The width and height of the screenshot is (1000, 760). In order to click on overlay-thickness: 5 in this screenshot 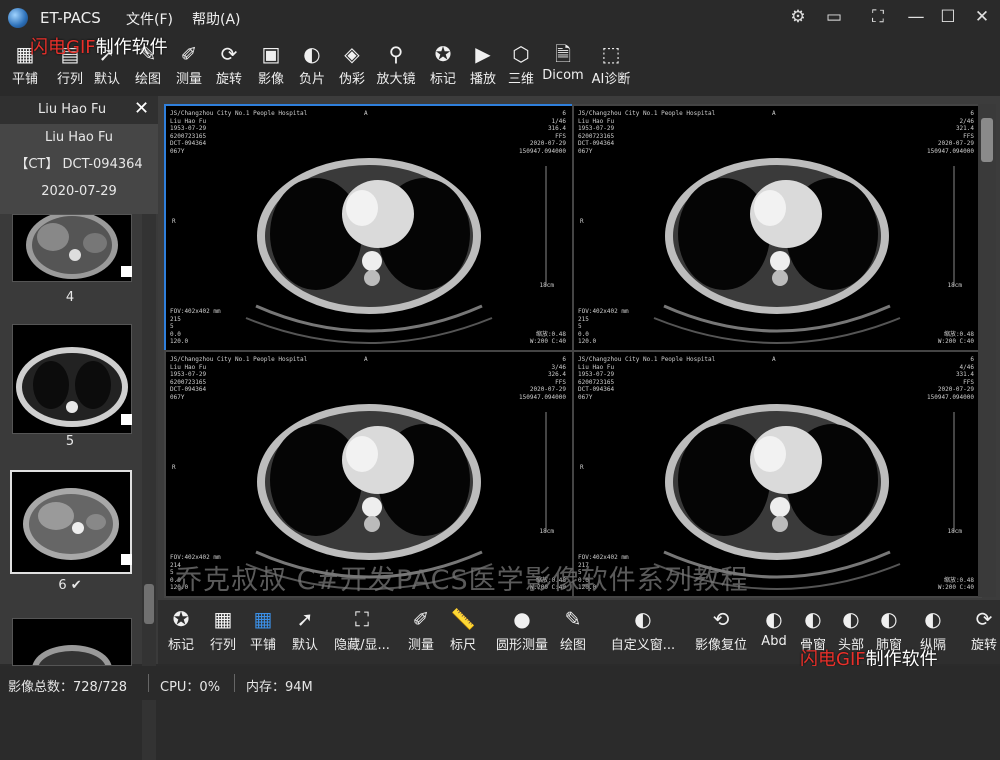, I will do `click(580, 327)`.